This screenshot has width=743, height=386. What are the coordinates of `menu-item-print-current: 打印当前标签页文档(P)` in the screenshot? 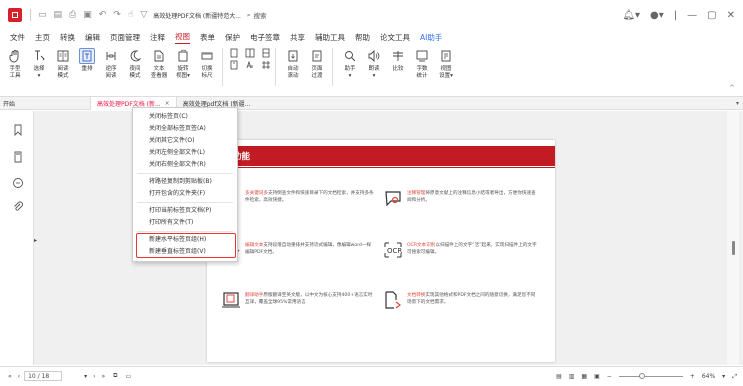 It's located at (185, 211).